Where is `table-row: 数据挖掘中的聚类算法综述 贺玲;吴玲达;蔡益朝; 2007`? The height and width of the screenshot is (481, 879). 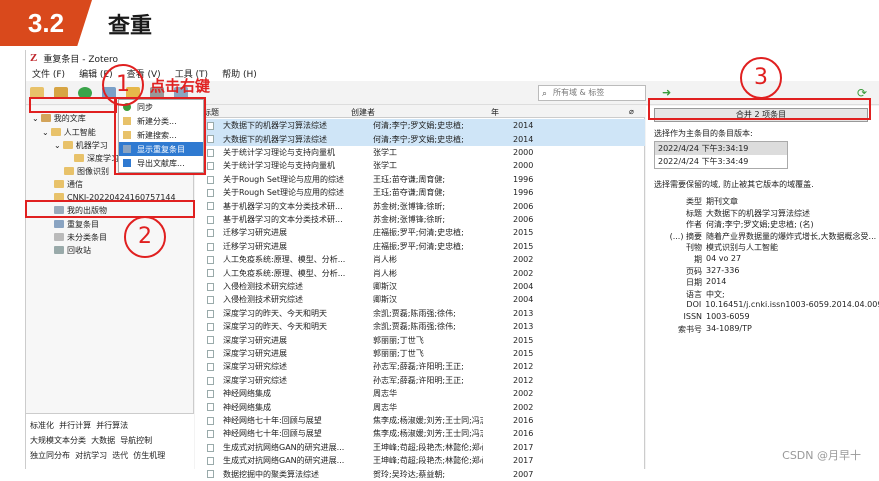
table-row: 数据挖掘中的聚类算法综述 贺玲;吴玲达;蔡益朝; 2007 is located at coordinates (420, 473).